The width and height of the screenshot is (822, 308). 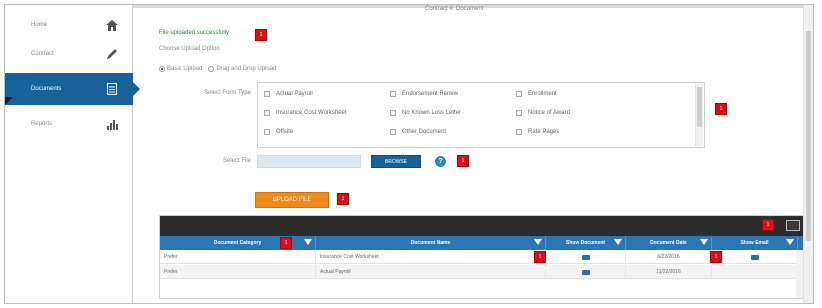 What do you see at coordinates (699, 107) in the screenshot?
I see `scroll-thumb` at bounding box center [699, 107].